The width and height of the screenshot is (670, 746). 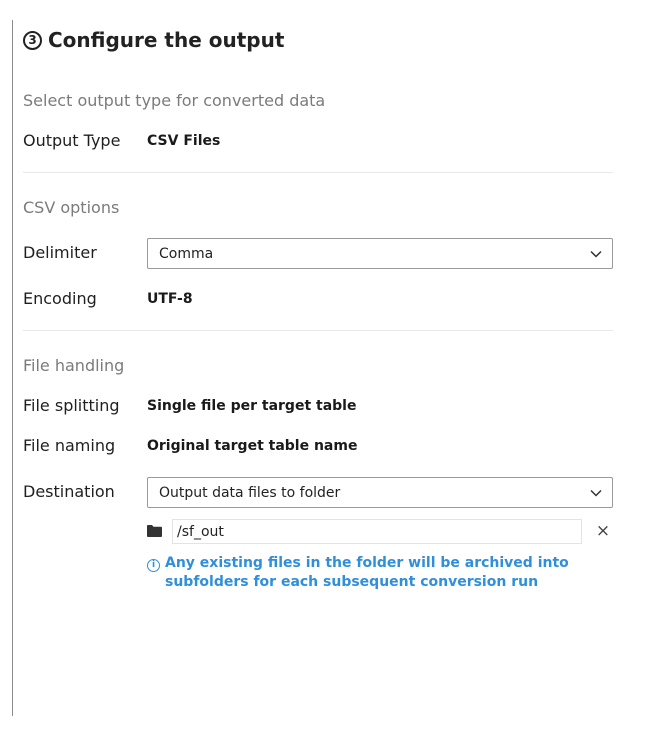 I want to click on output-type-section-heading: Select output type for converted data, so click(x=174, y=100).